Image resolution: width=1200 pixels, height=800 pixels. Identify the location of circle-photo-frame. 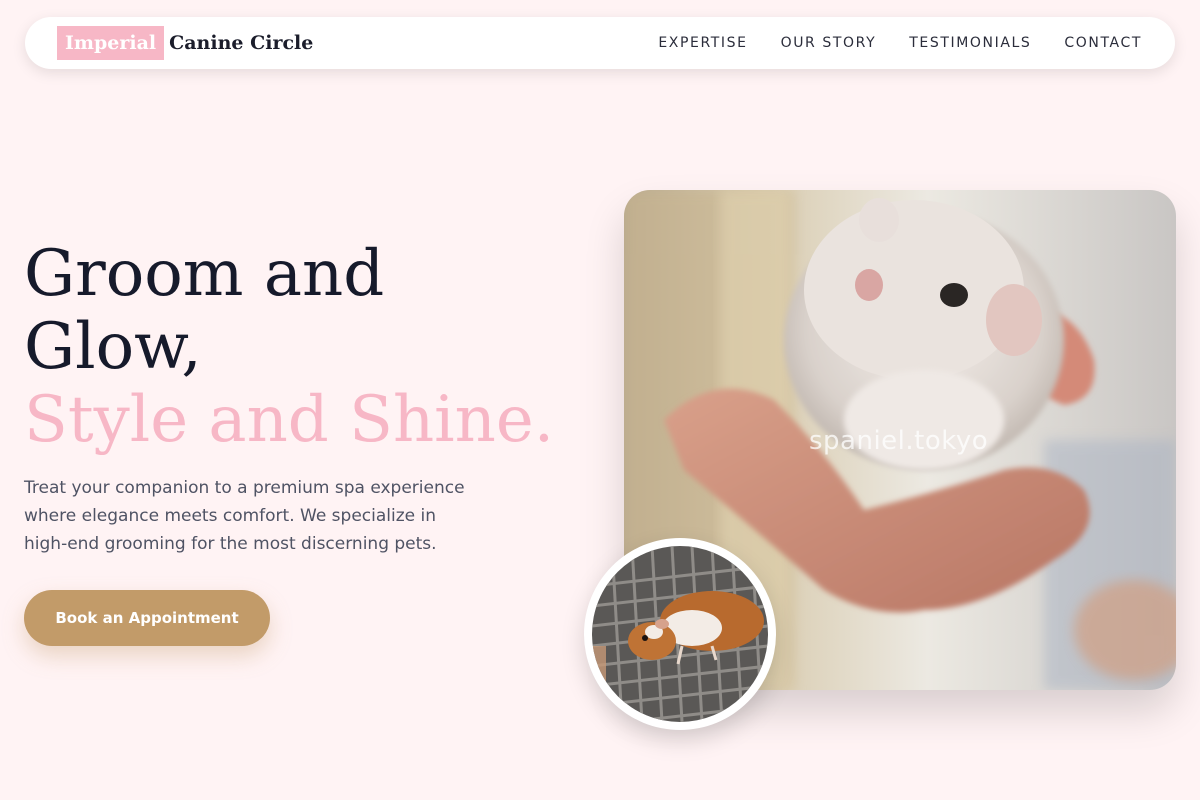
(680, 634).